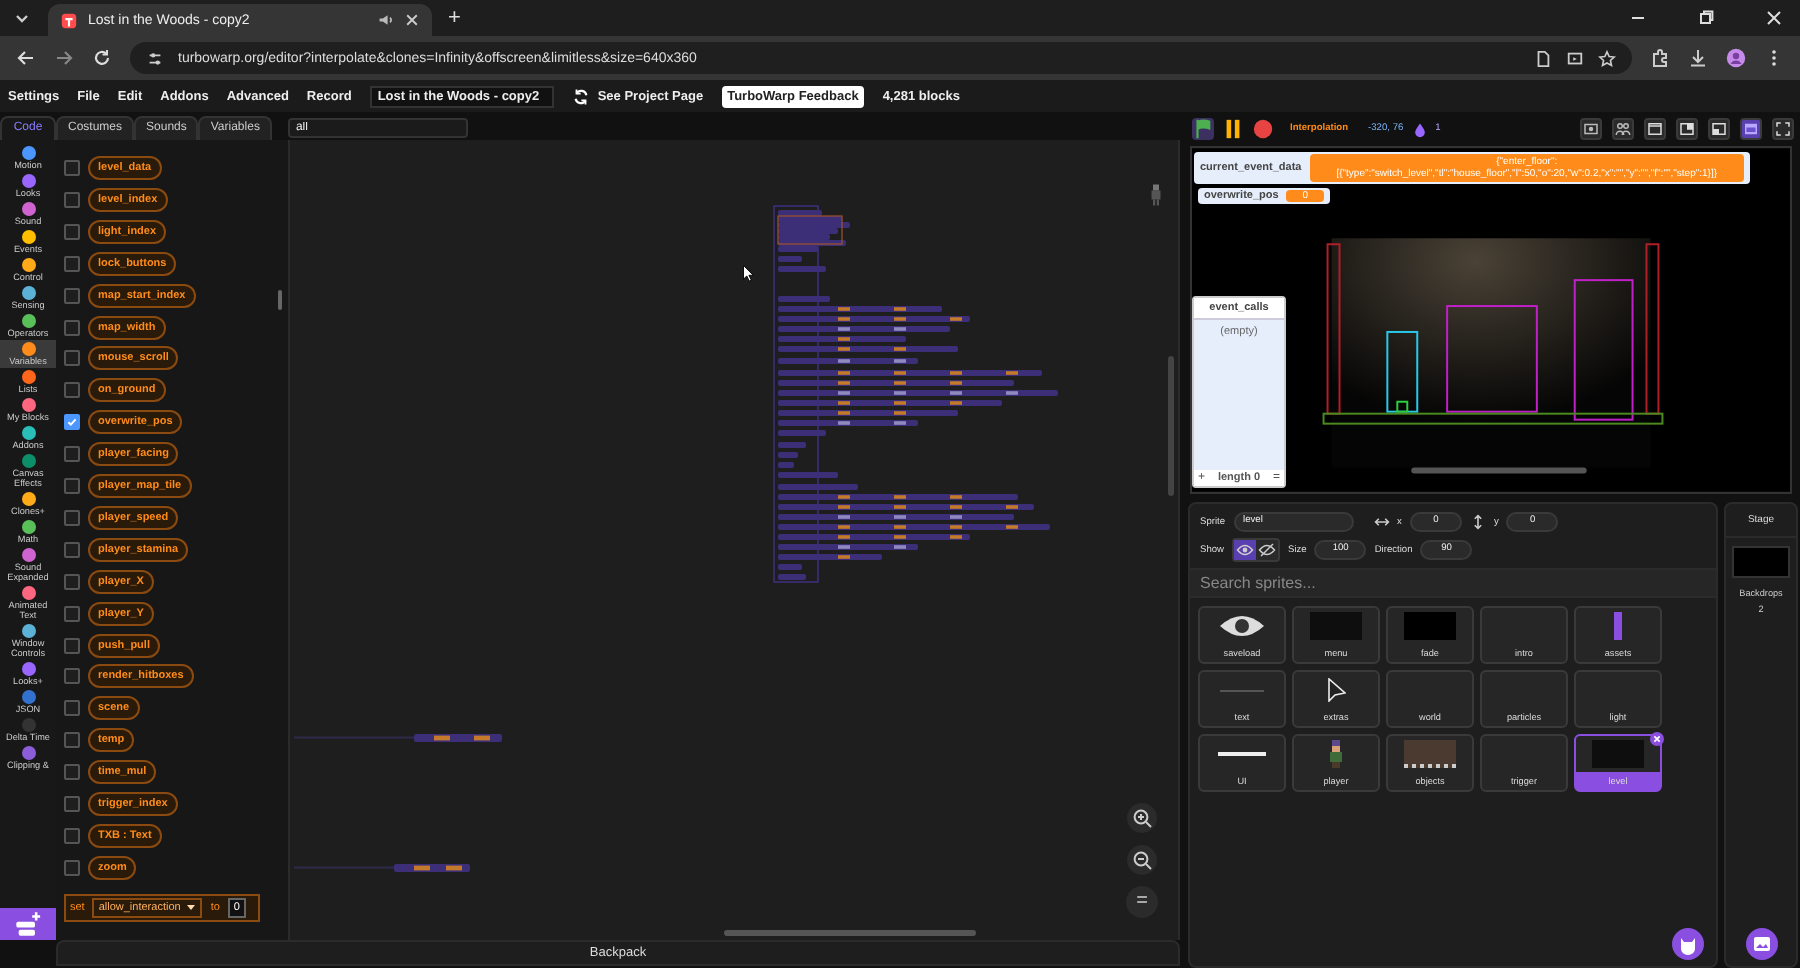  Describe the element at coordinates (1623, 129) in the screenshot. I see `people-icon` at that location.